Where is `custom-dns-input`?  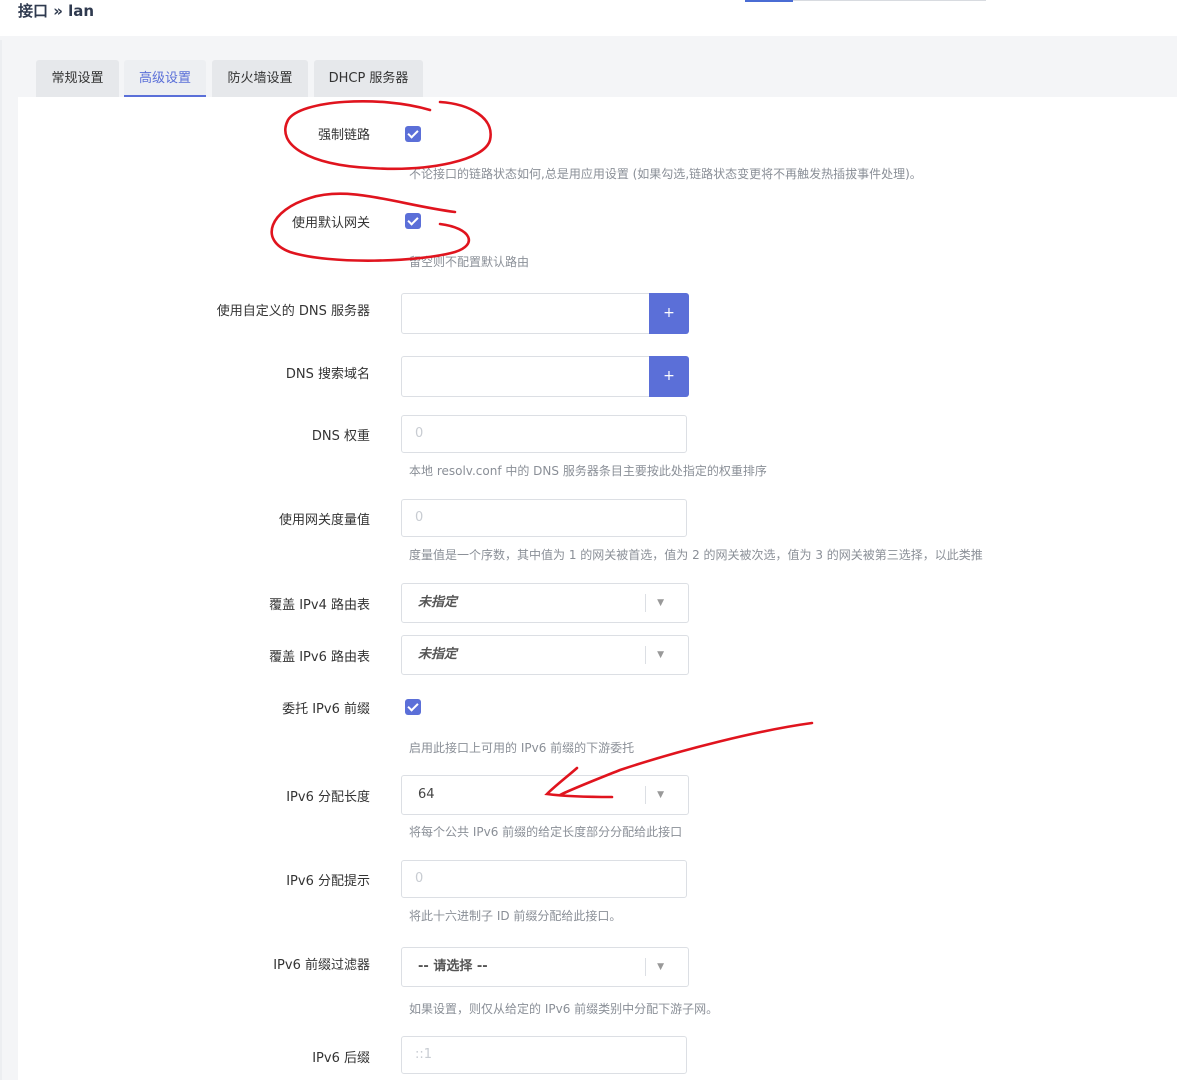 custom-dns-input is located at coordinates (525, 313).